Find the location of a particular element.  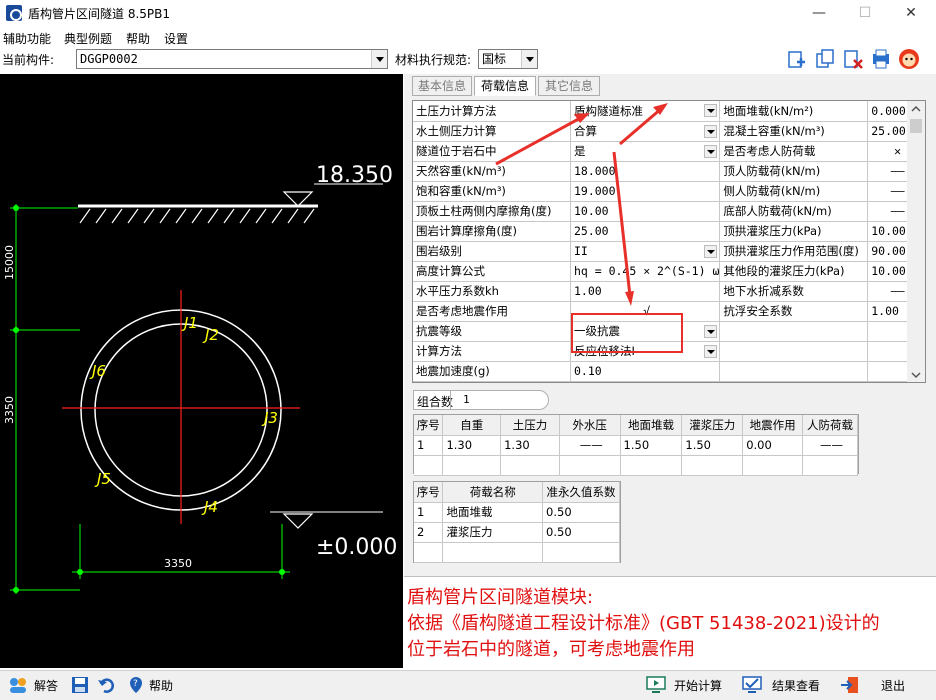

grid-scrollbar is located at coordinates (916, 241).